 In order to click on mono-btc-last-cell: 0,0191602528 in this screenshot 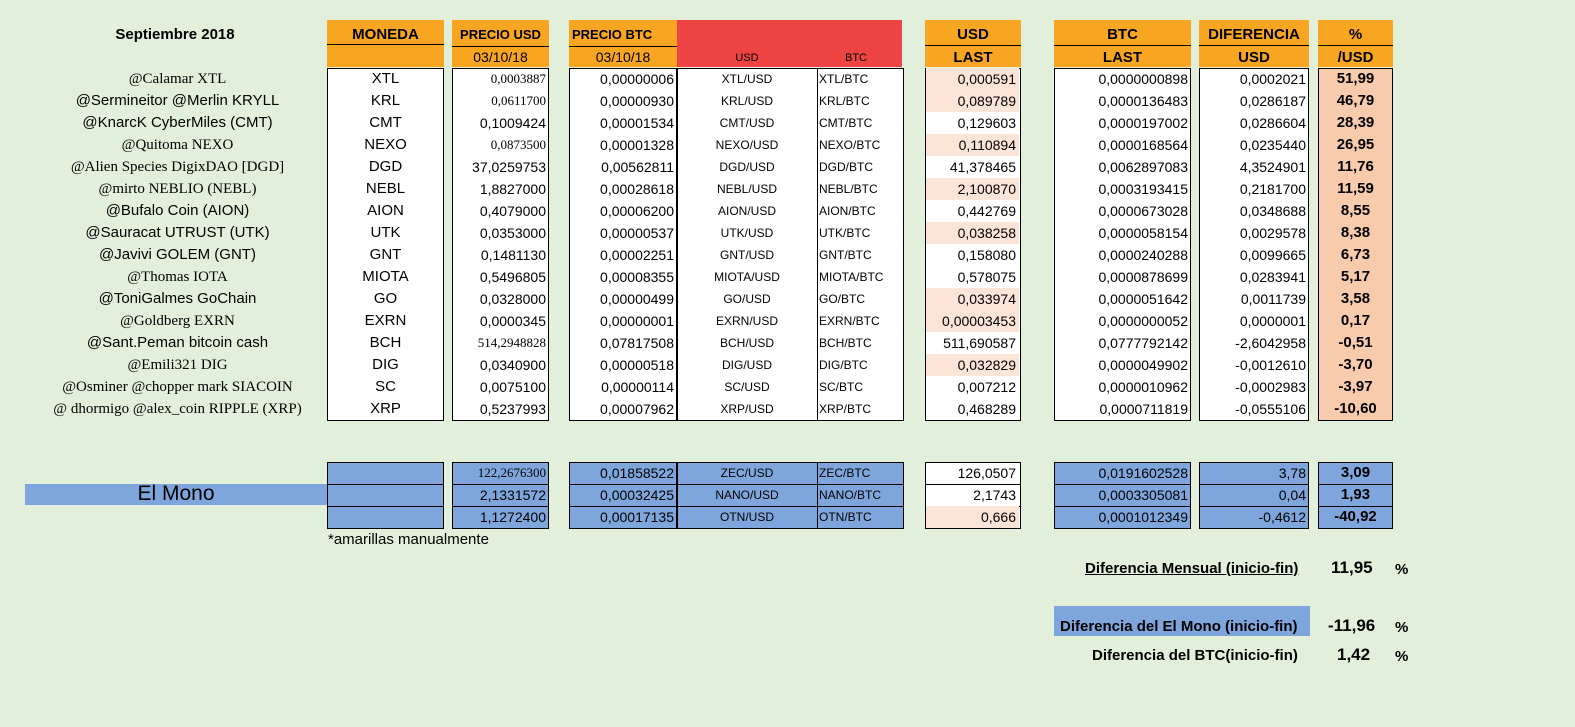, I will do `click(1122, 473)`.